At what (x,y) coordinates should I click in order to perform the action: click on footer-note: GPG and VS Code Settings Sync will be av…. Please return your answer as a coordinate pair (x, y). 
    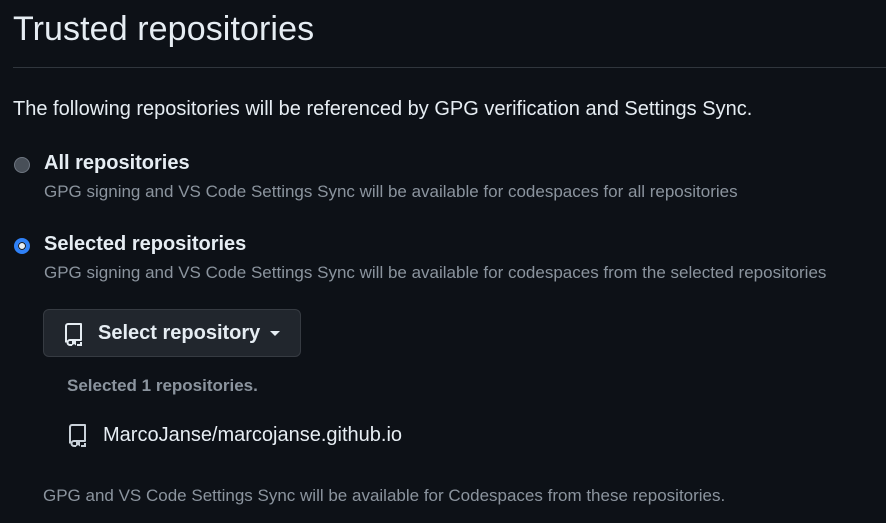
    Looking at the image, I should click on (384, 495).